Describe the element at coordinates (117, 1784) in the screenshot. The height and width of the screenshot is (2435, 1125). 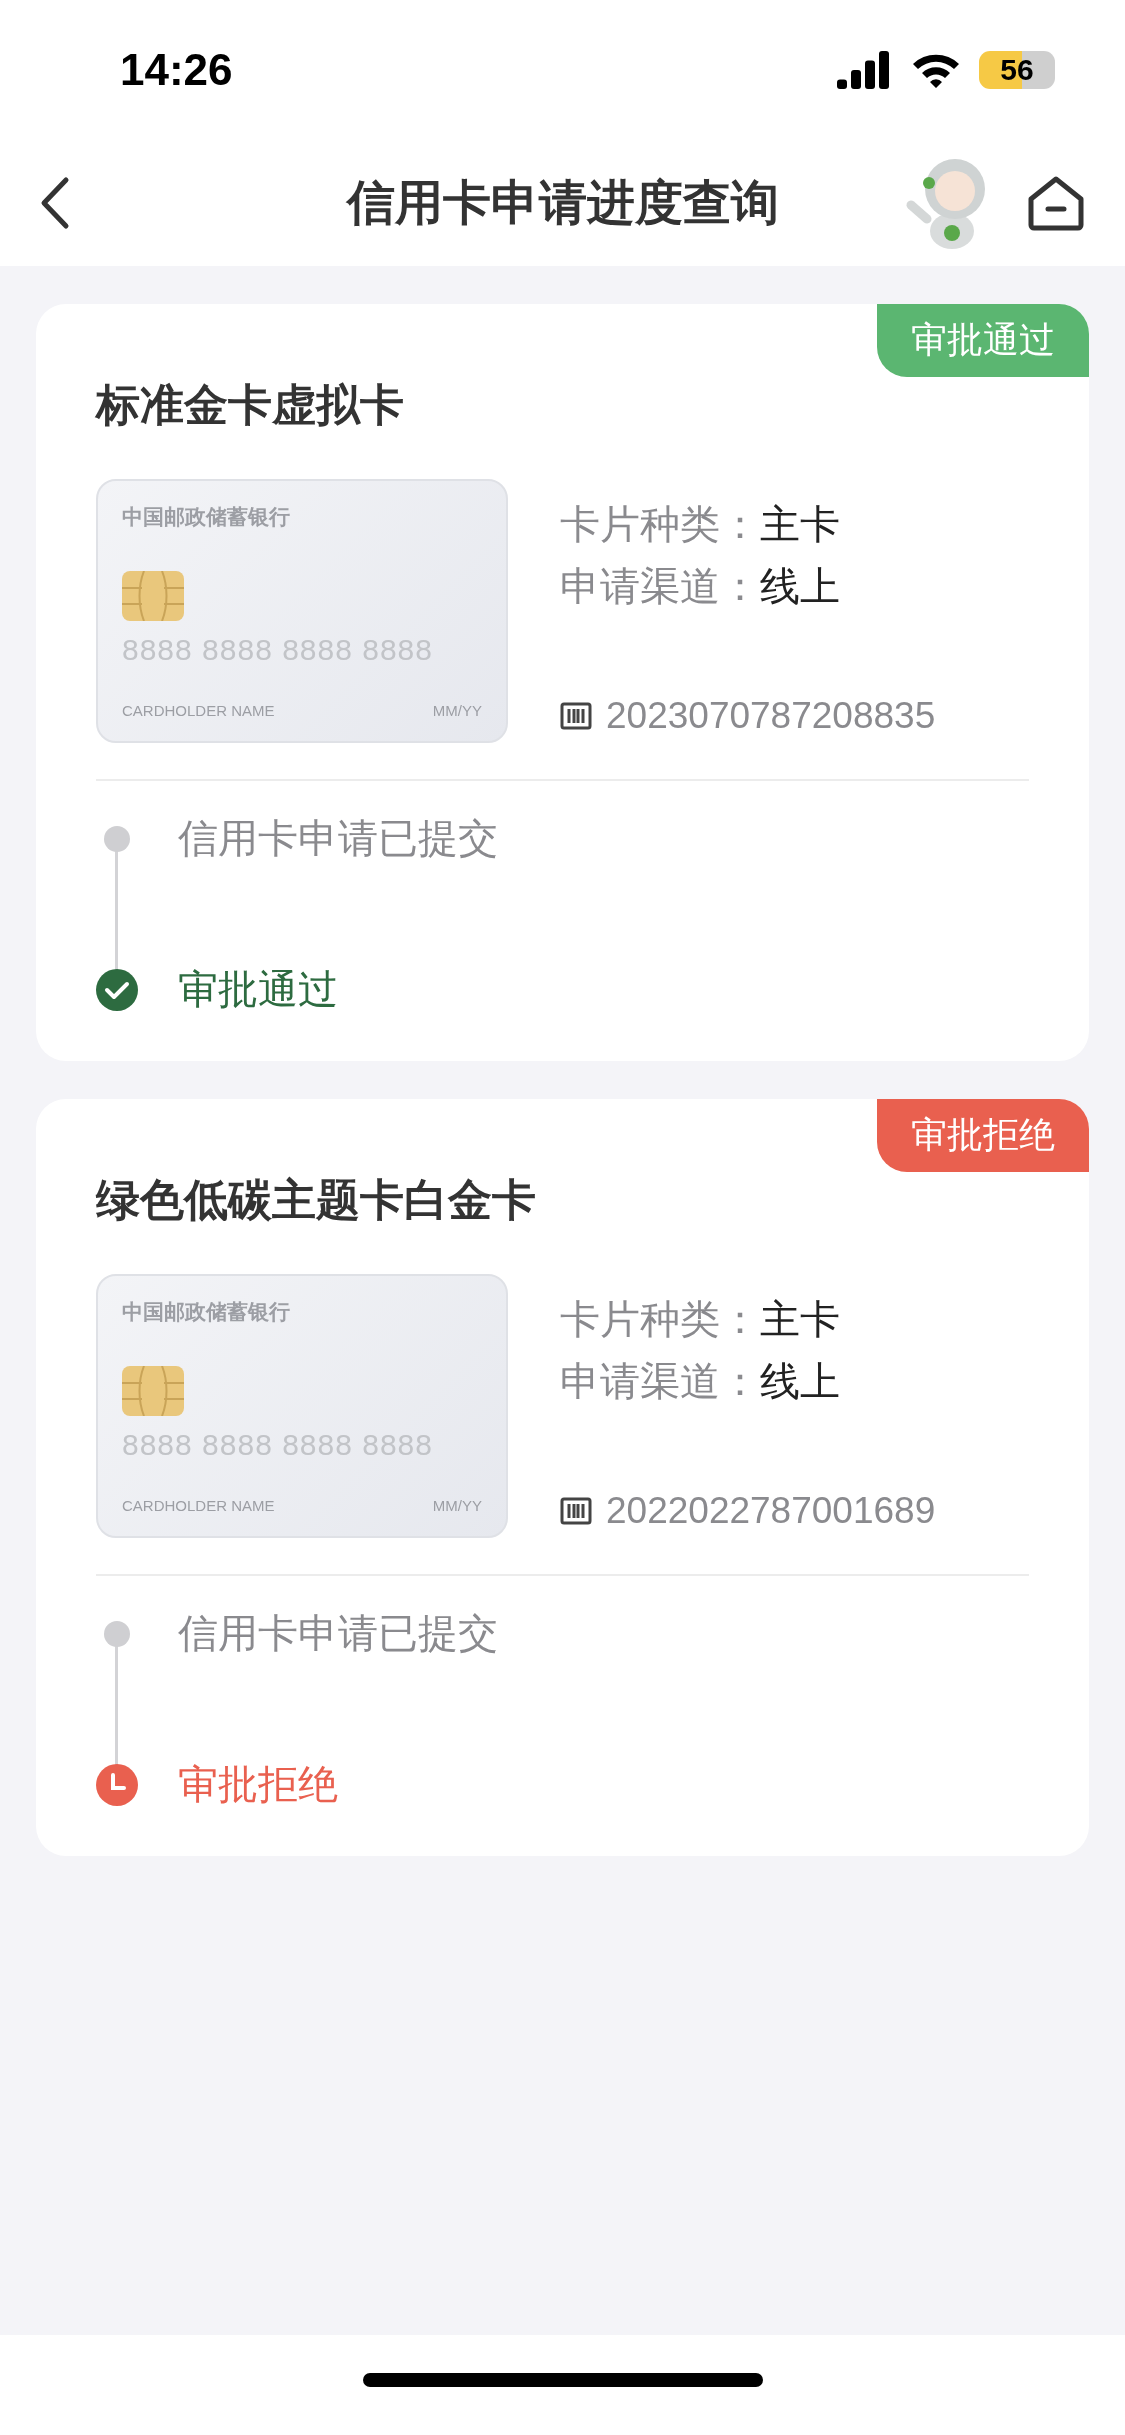
I see `clock-icon` at that location.